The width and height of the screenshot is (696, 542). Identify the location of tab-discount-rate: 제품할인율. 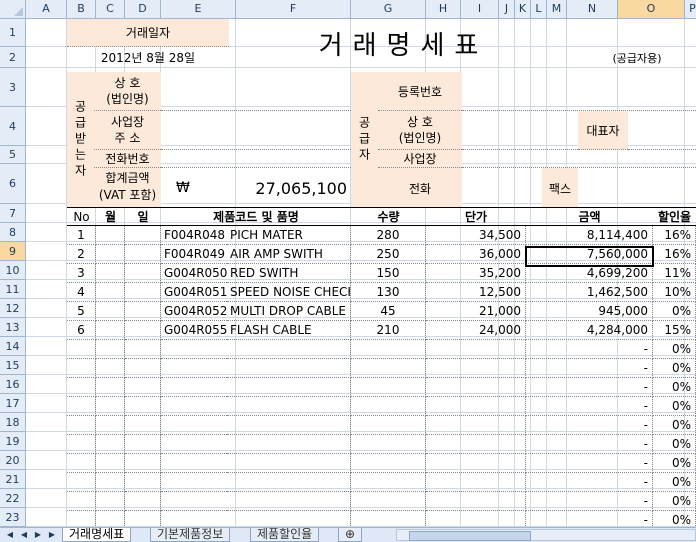
(285, 535).